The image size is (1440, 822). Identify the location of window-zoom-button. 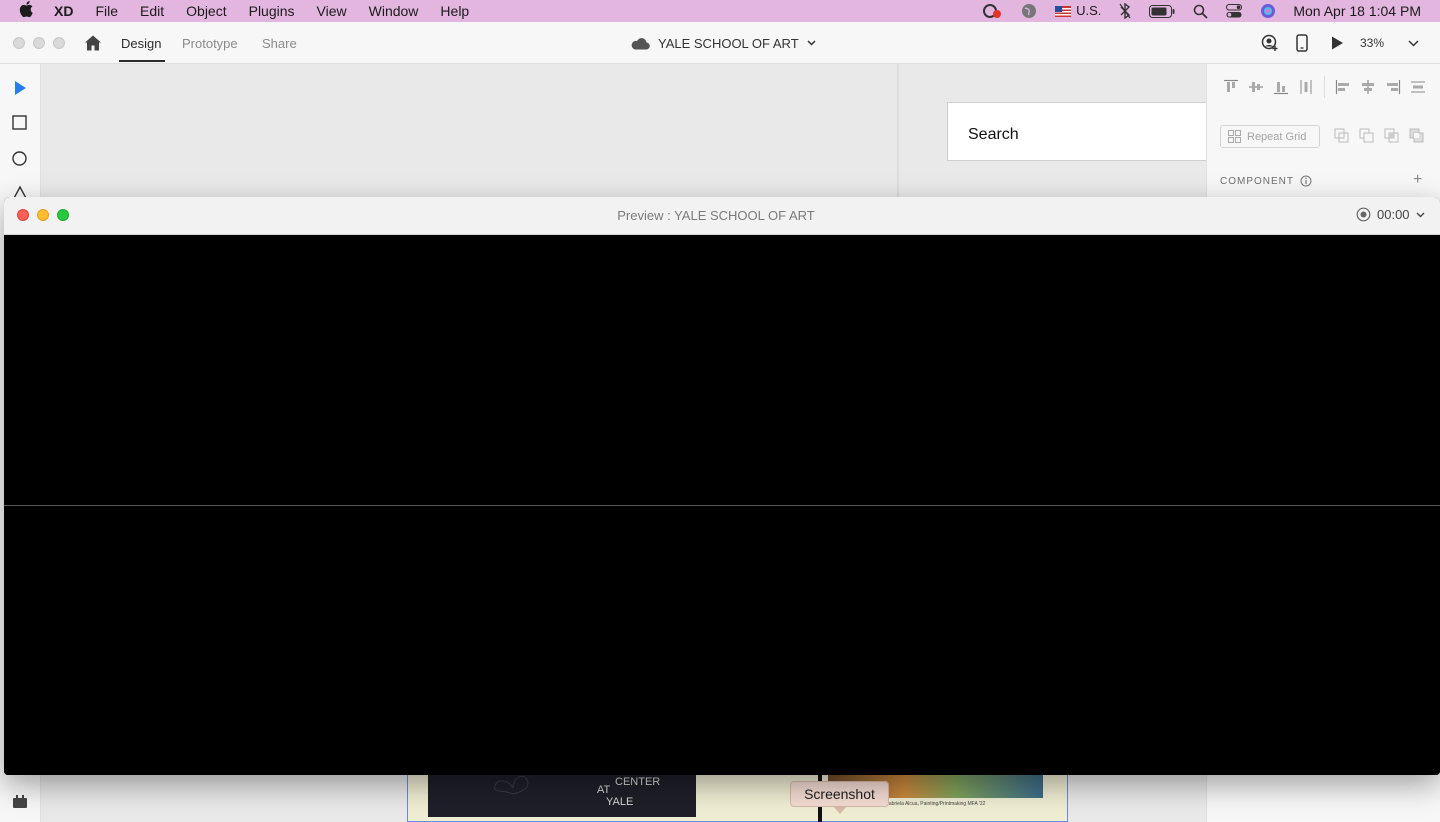
(59, 43).